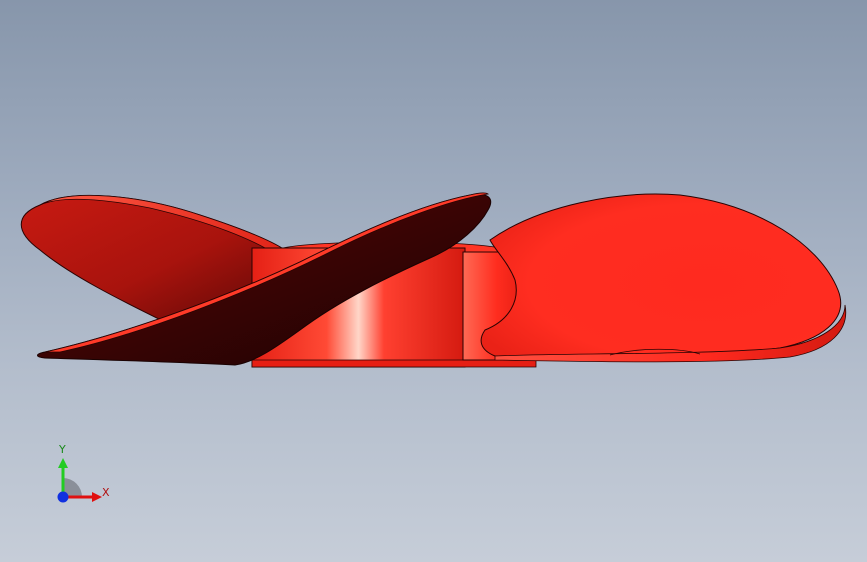  I want to click on x-axis-label: X, so click(106, 492).